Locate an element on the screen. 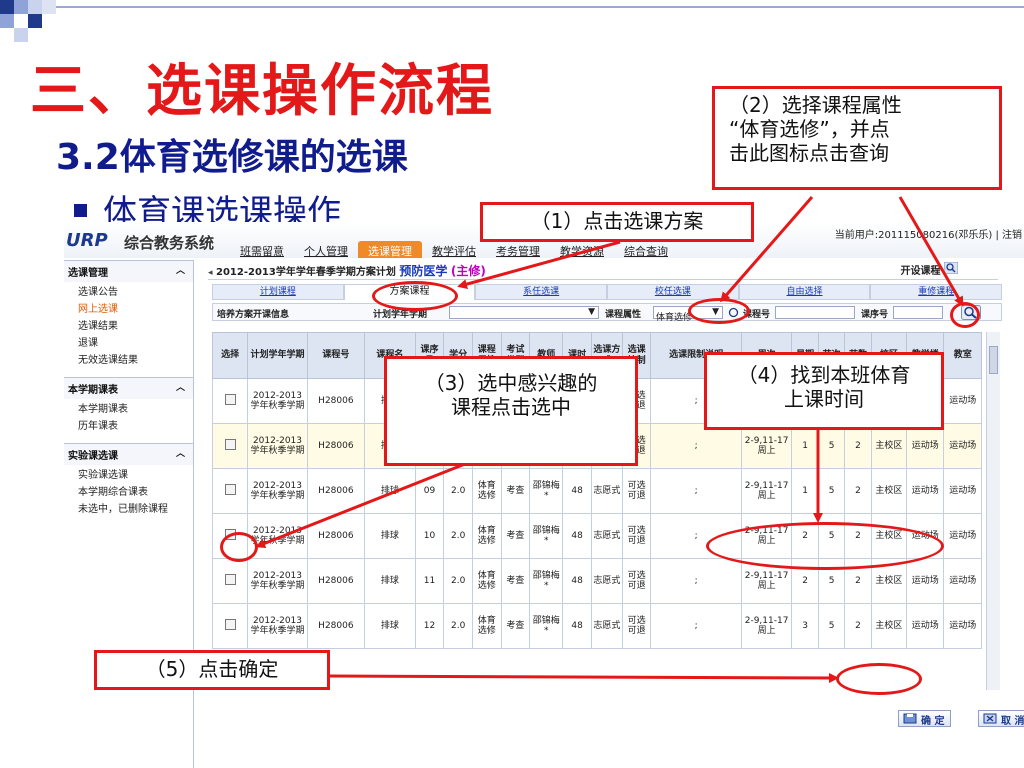  nav-item: 个人管理 is located at coordinates (326, 249).